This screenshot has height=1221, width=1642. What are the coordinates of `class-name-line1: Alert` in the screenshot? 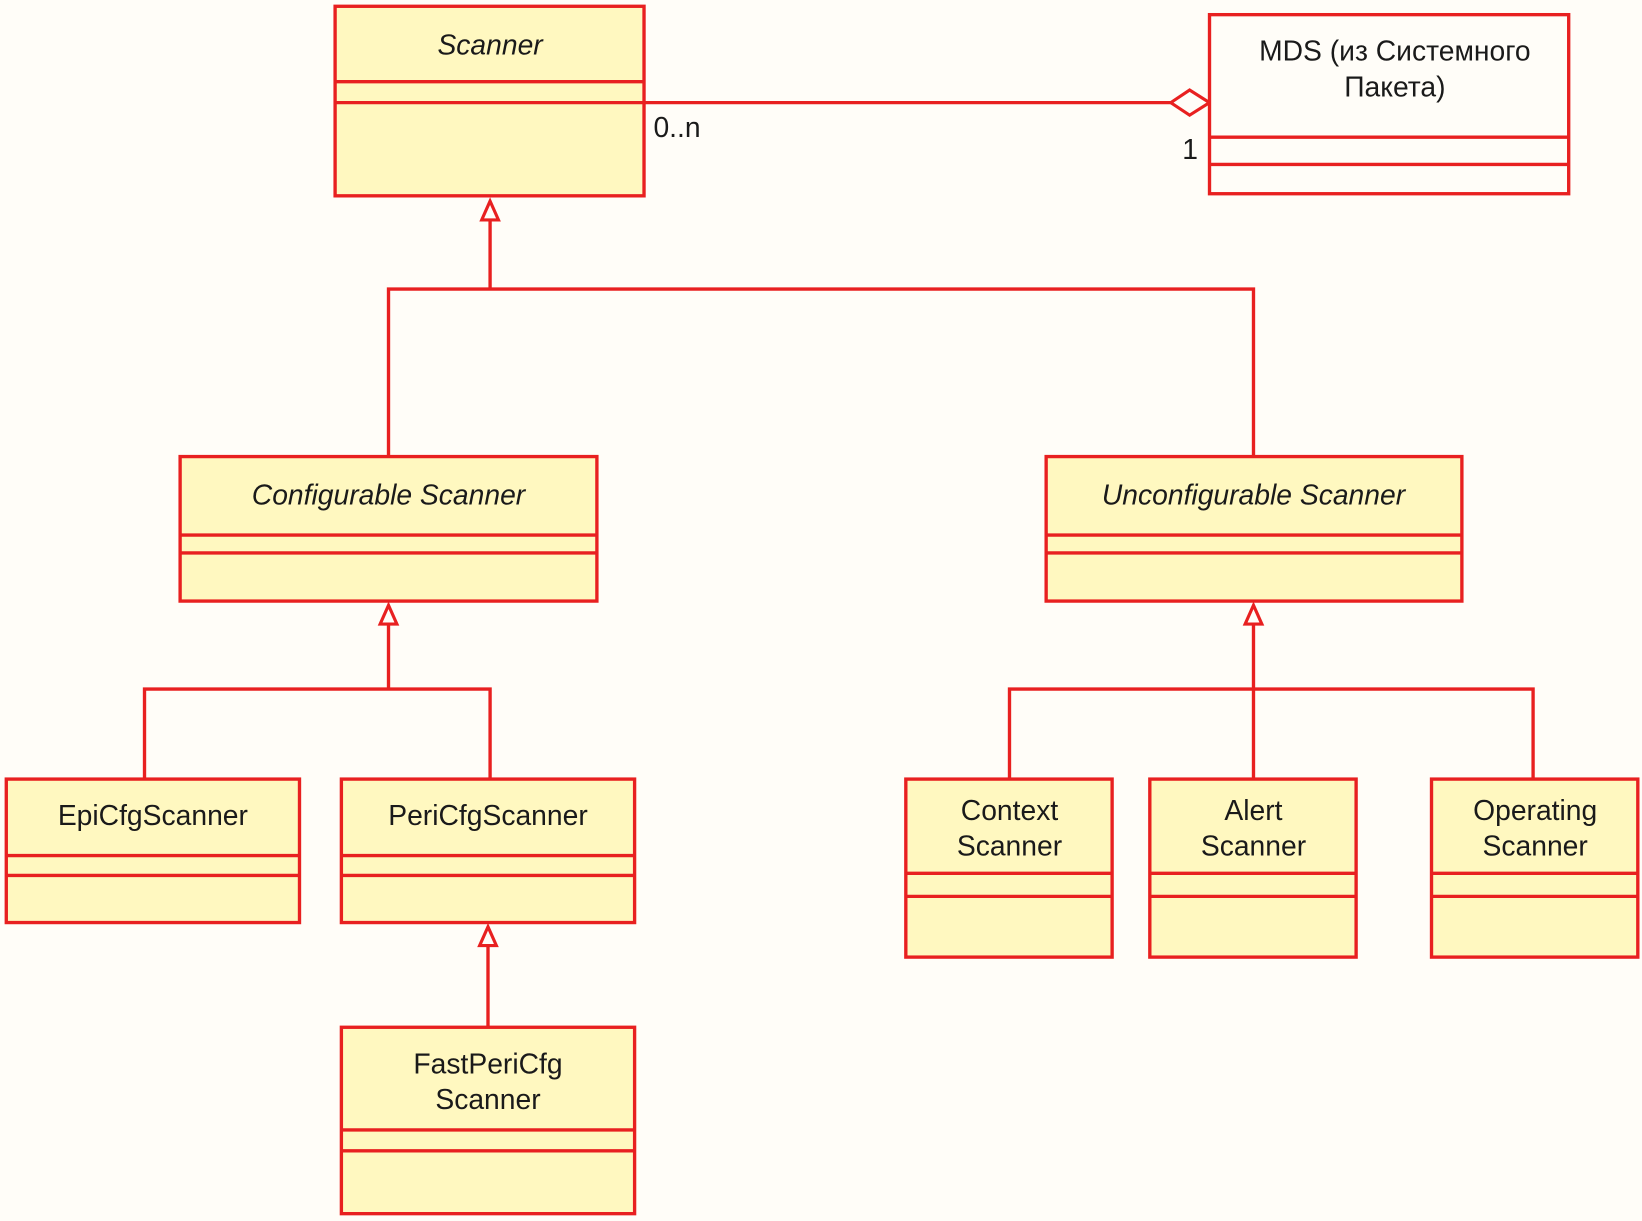 It's located at (1253, 810).